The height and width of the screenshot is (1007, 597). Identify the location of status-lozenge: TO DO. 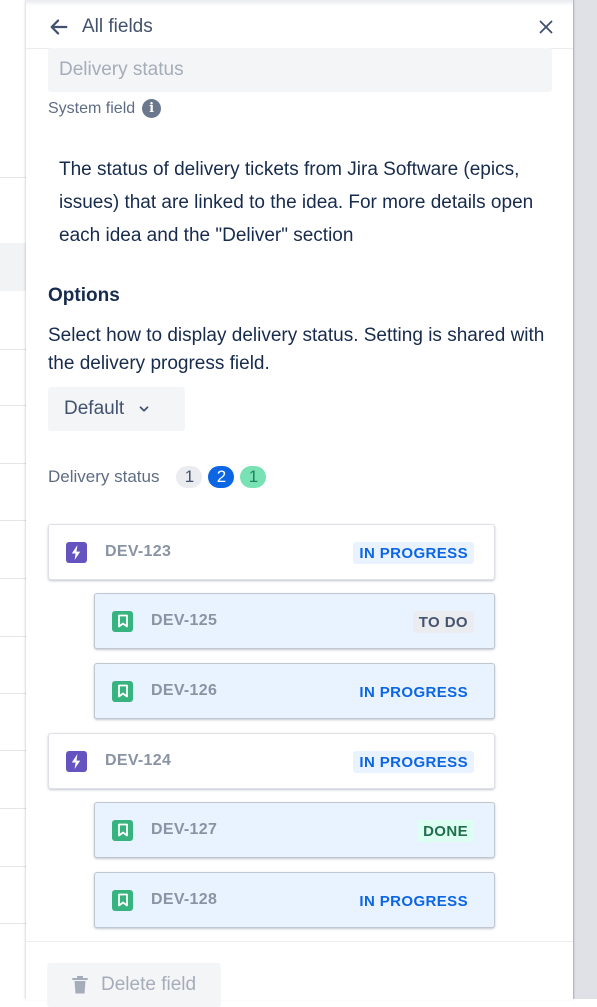
(443, 622).